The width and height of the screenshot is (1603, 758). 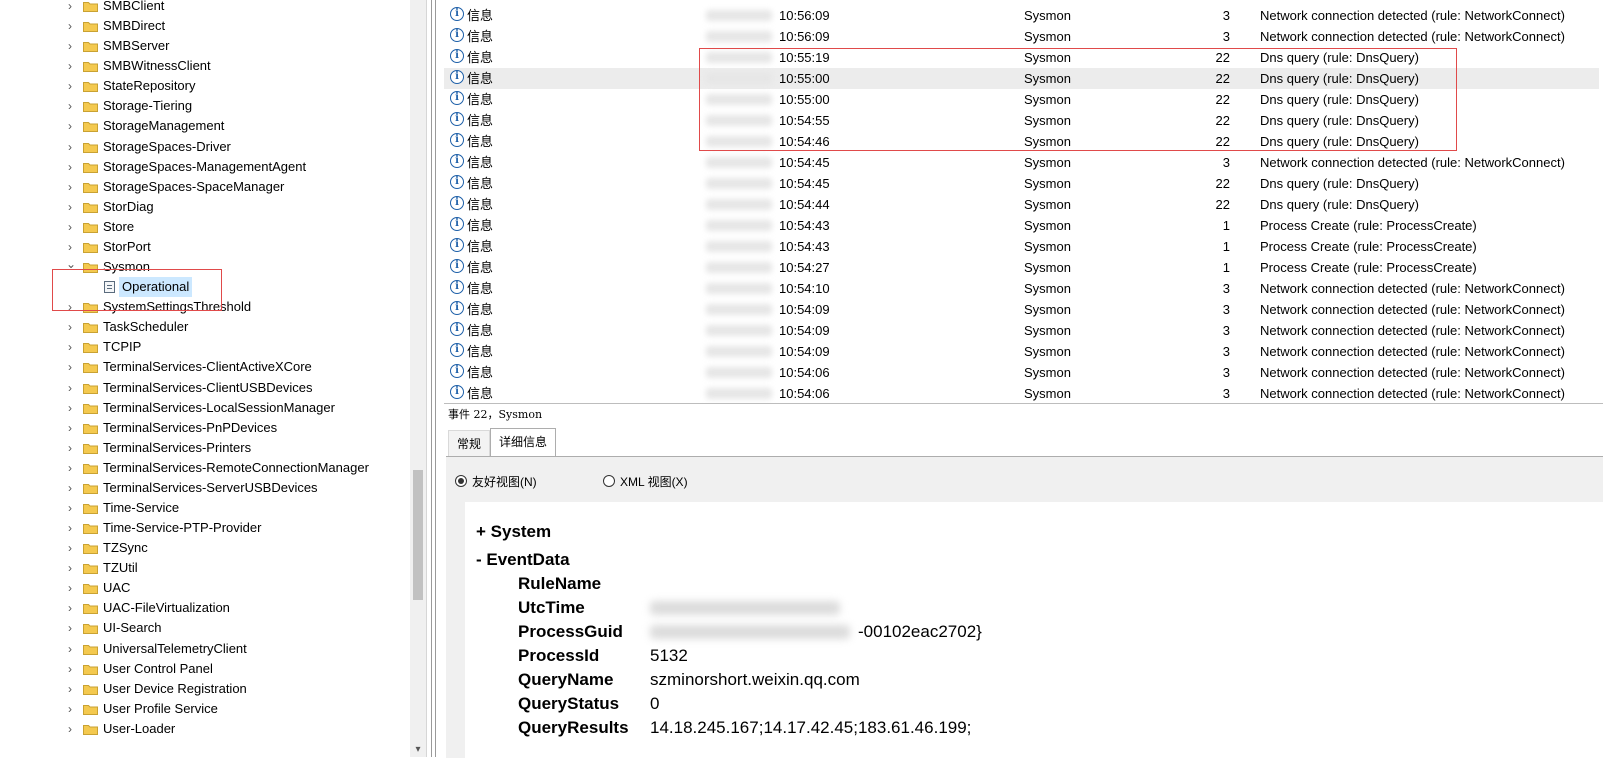 I want to click on tree-folder-item: › SMBWitnessClient, so click(x=205, y=66).